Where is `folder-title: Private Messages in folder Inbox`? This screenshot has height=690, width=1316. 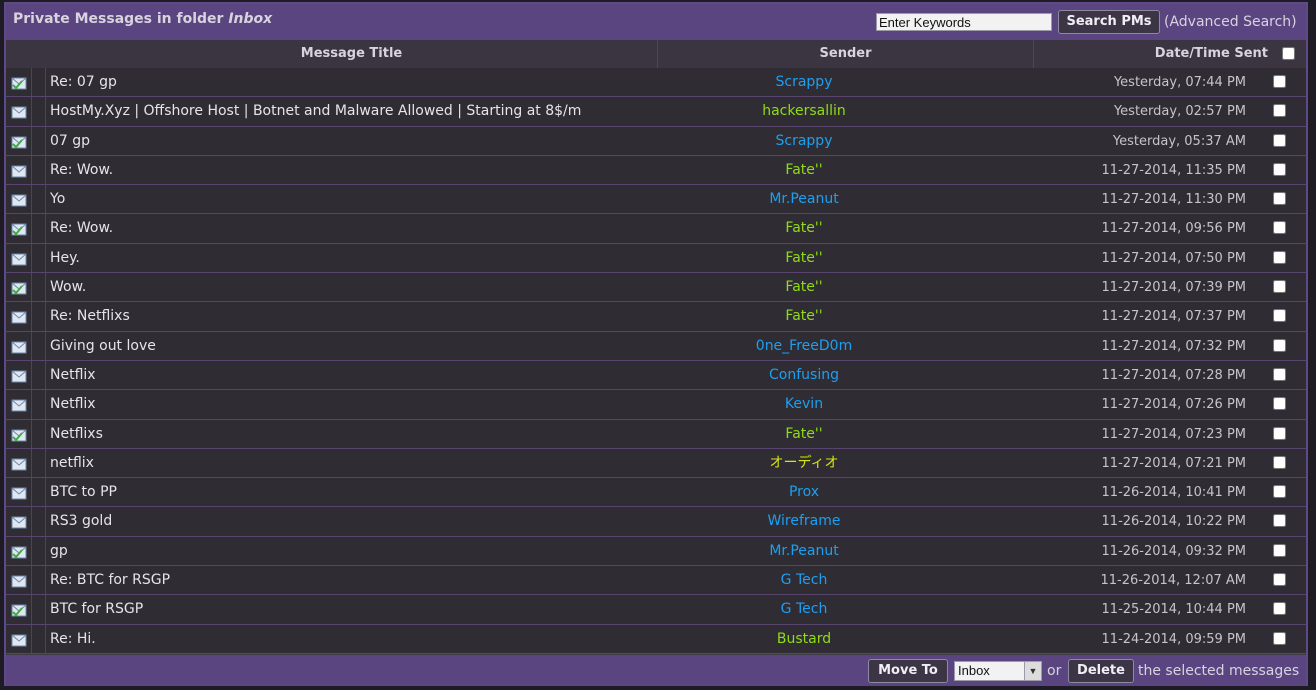
folder-title: Private Messages in folder Inbox is located at coordinates (142, 19).